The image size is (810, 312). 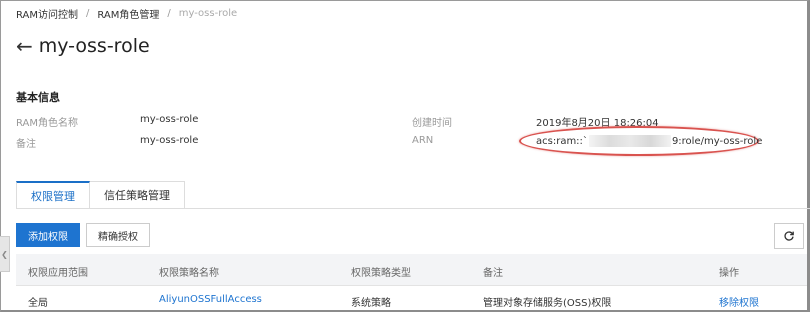 What do you see at coordinates (58, 273) in the screenshot?
I see `column-header-scope: 权限应用范围` at bounding box center [58, 273].